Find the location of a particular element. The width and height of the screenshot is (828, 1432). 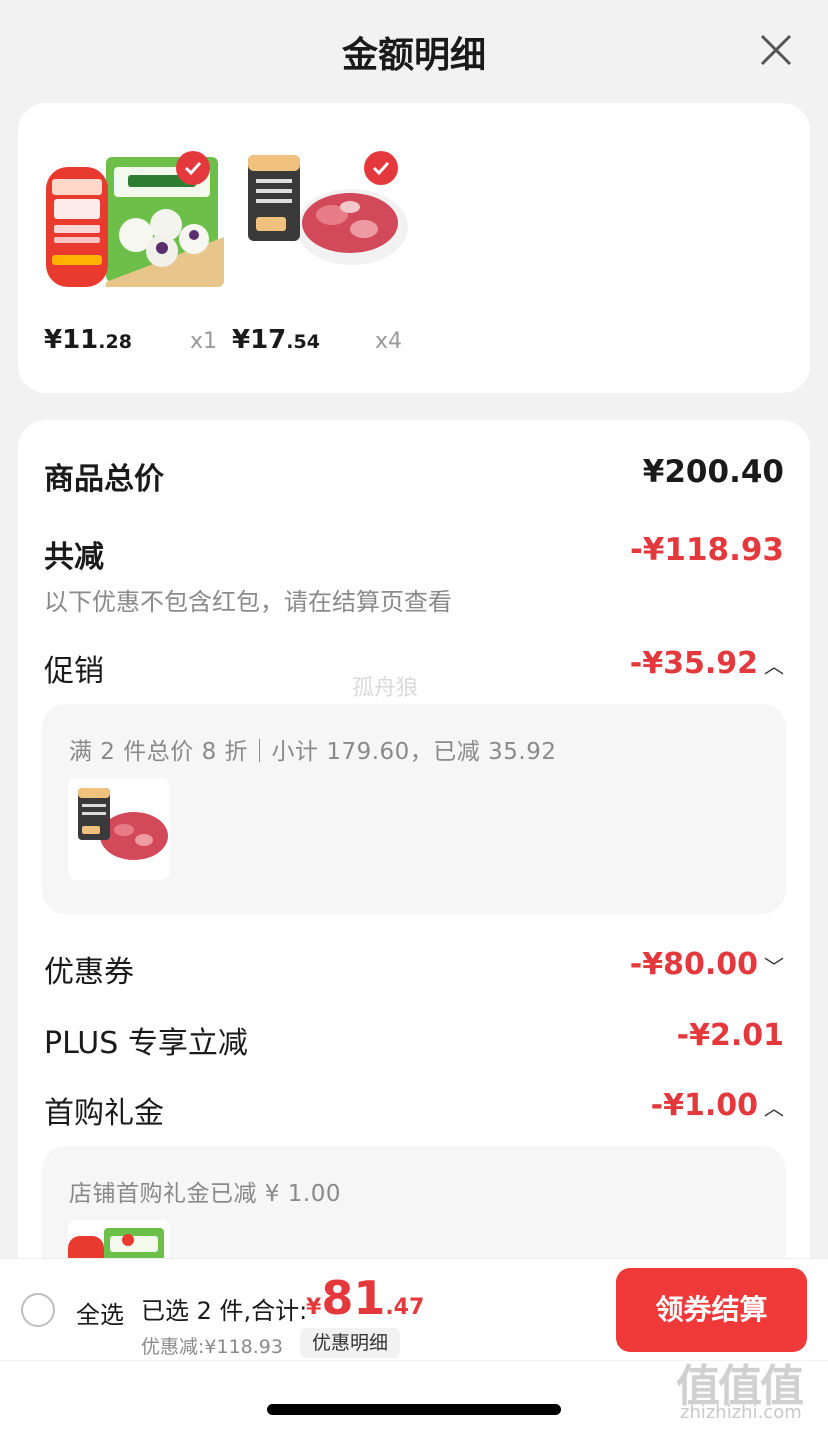

promotion-detail-text: 满 2 件总价 8 折｜小计 179.60，已减 35.92 is located at coordinates (313, 752).